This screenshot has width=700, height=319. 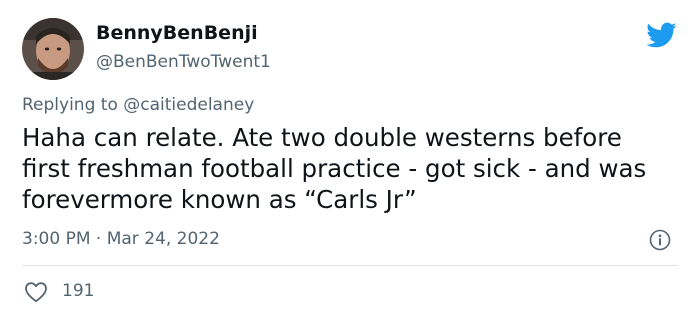 I want to click on info-icon, so click(x=660, y=240).